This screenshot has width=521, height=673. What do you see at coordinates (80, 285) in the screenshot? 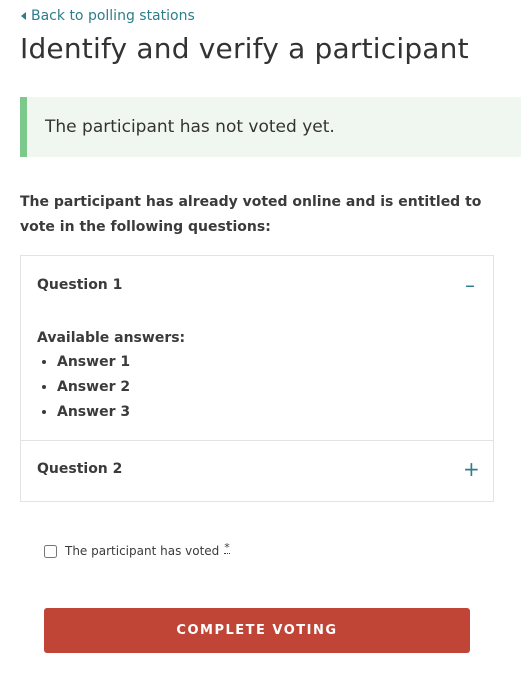
I see `question-1-label: Question 1` at bounding box center [80, 285].